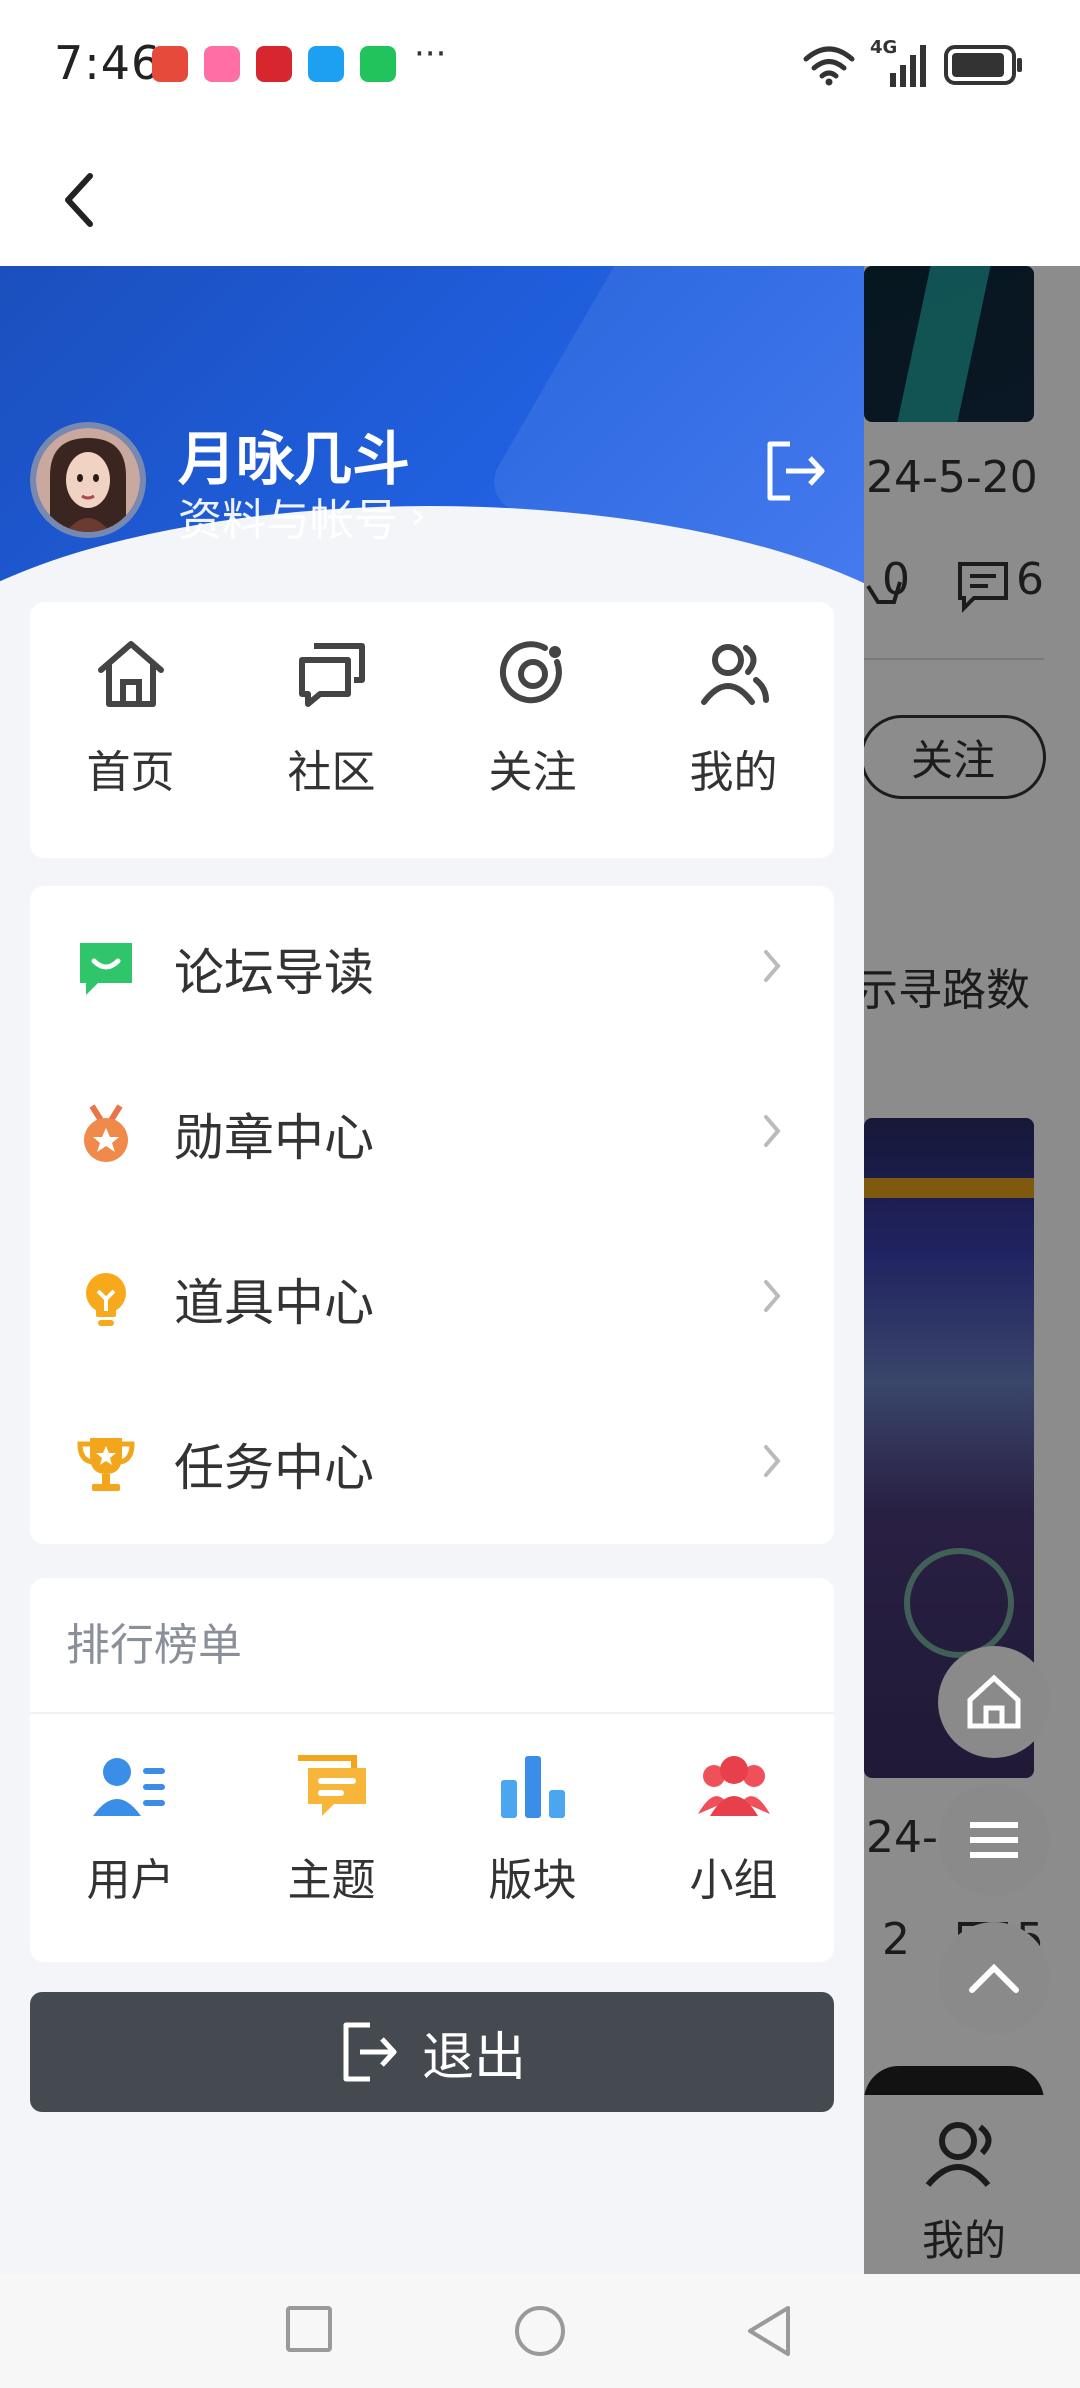  I want to click on system-icons: 4G, so click(913, 63).